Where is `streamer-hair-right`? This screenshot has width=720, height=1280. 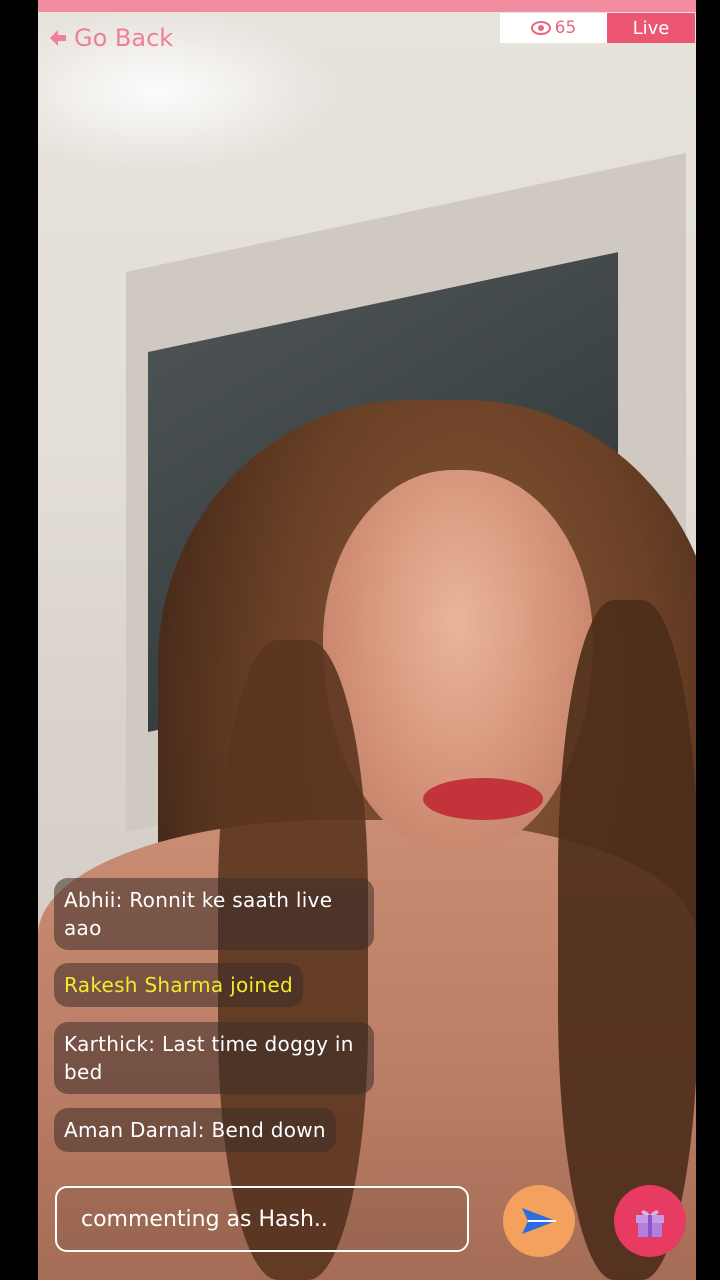
streamer-hair-right is located at coordinates (627, 940).